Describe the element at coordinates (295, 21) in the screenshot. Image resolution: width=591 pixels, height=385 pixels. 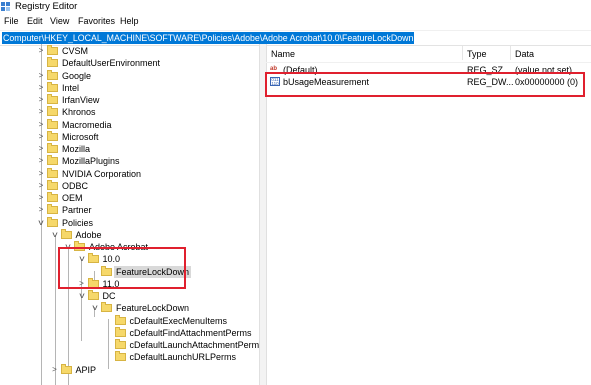
I see `menu-bar: File Edit View Favorites Help` at that location.